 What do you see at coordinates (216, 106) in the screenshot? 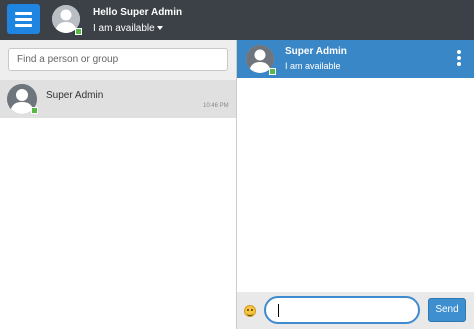
I see `contact-time: 10:46 PM` at bounding box center [216, 106].